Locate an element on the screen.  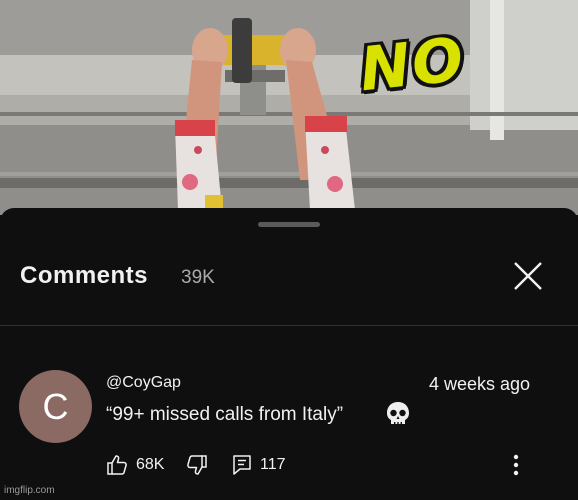
watermark: imgflip.com is located at coordinates (29, 490).